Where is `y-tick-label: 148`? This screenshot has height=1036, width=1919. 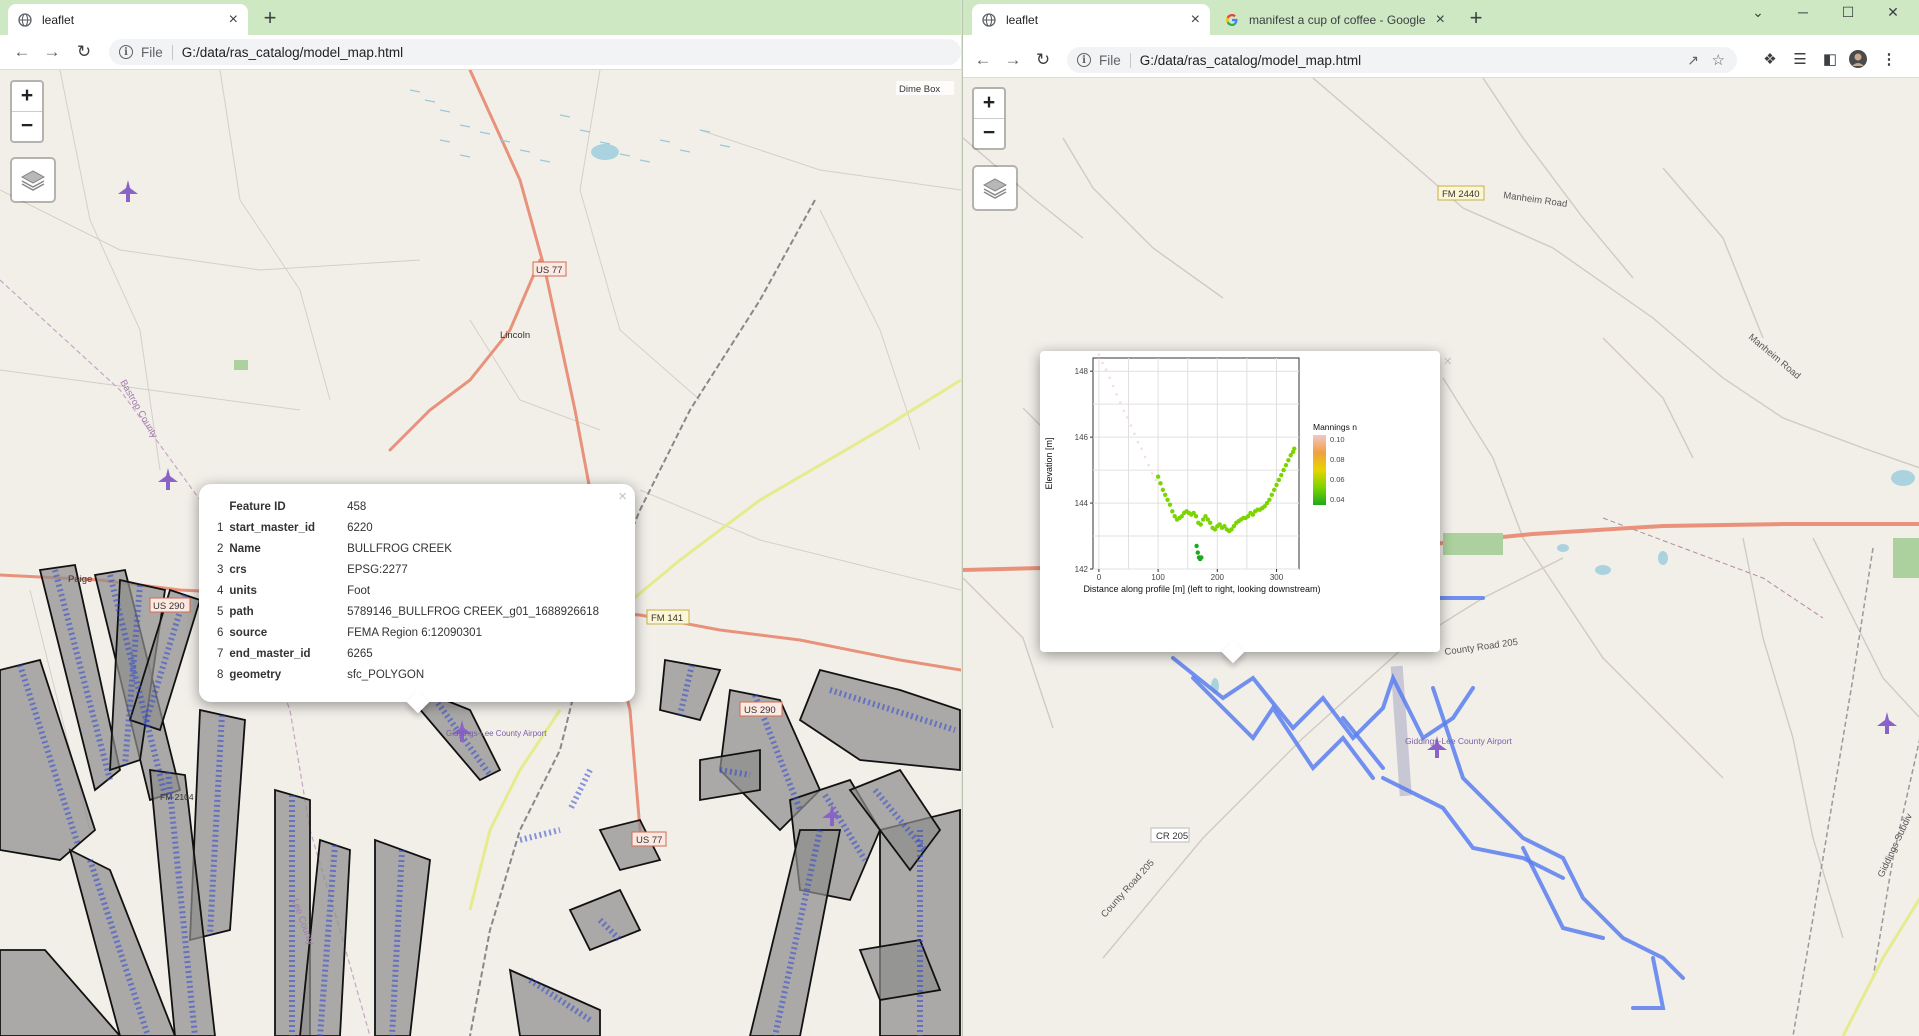
y-tick-label: 148 is located at coordinates (1082, 371).